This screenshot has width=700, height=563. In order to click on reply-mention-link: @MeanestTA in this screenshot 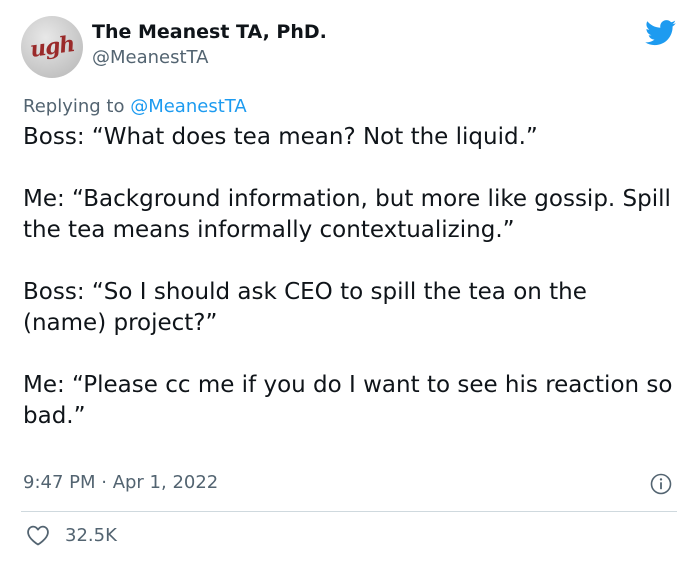, I will do `click(188, 106)`.